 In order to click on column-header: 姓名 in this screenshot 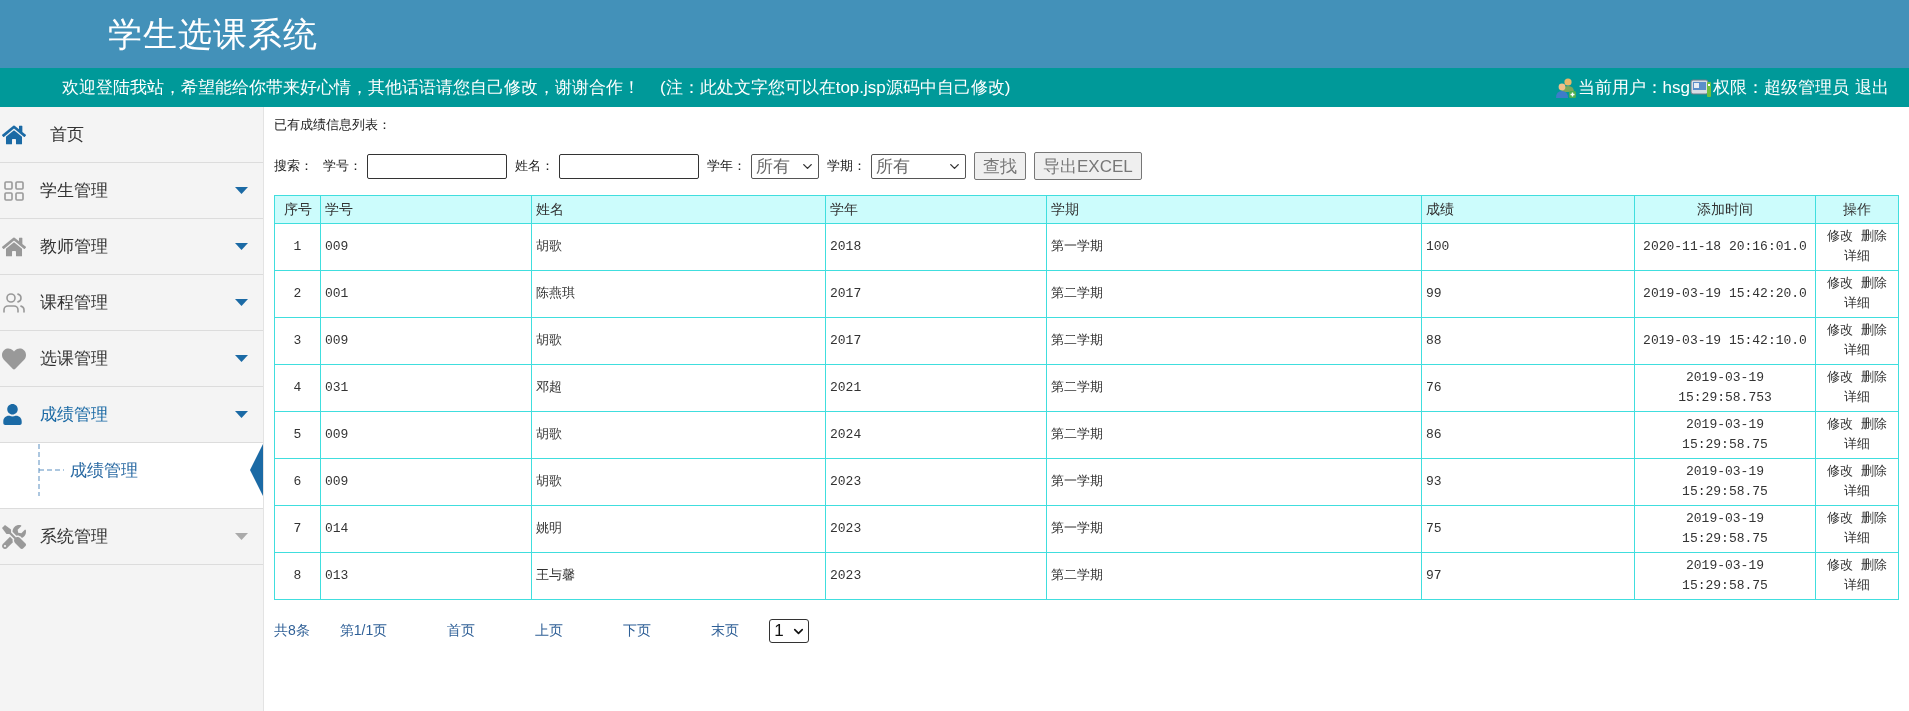, I will do `click(678, 209)`.